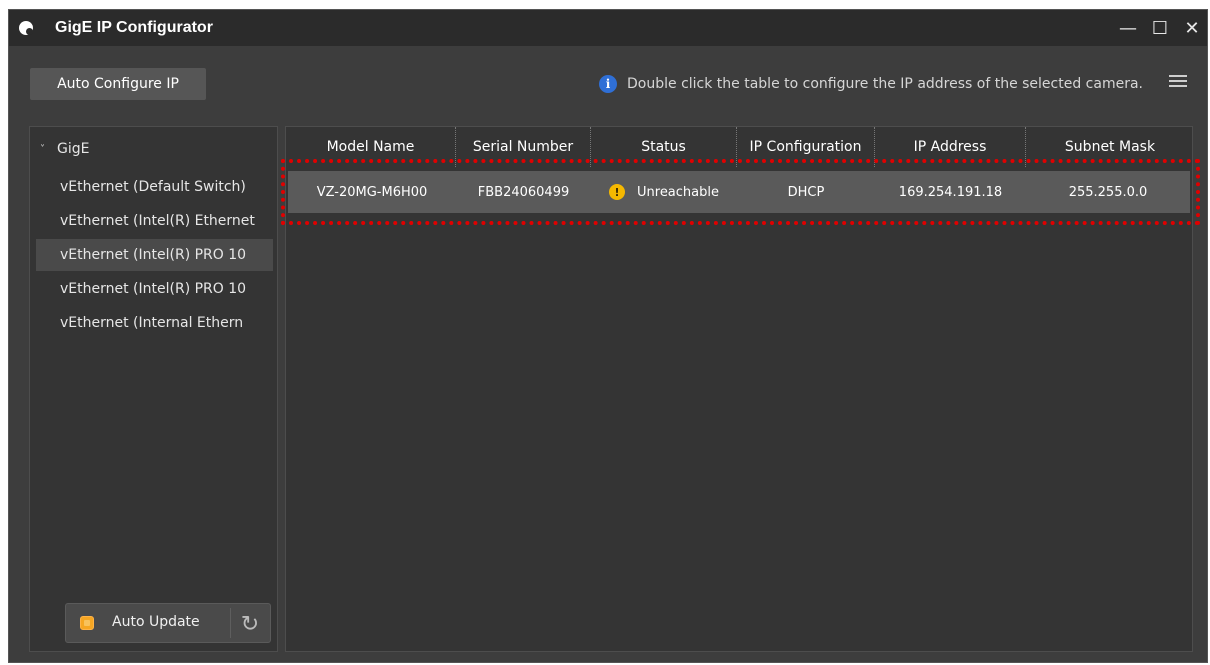  Describe the element at coordinates (950, 192) in the screenshot. I see `cell-ip-address: 169.254.191.18` at that location.